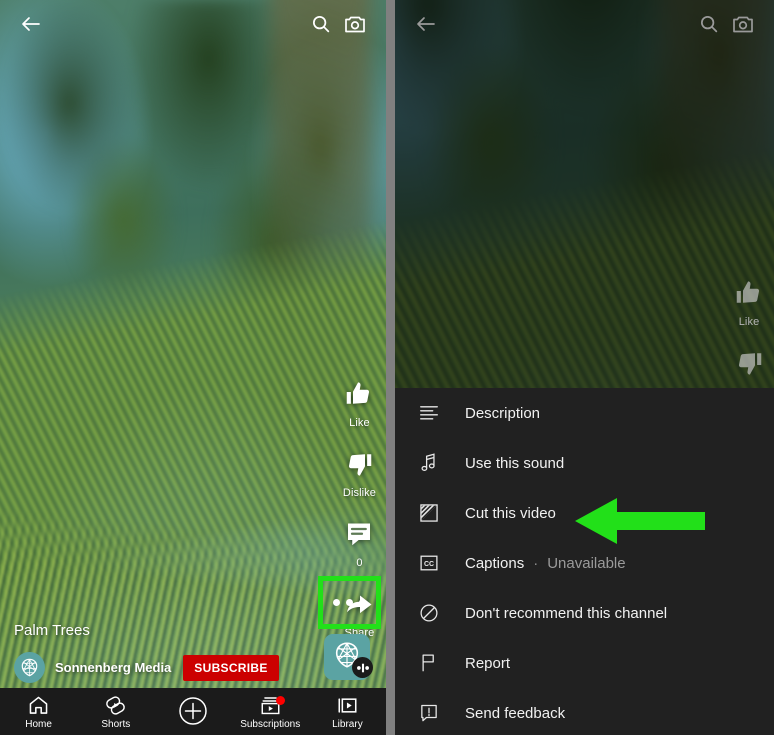 This screenshot has width=774, height=735. What do you see at coordinates (113, 667) in the screenshot?
I see `channel-name: Sonnenberg Media` at bounding box center [113, 667].